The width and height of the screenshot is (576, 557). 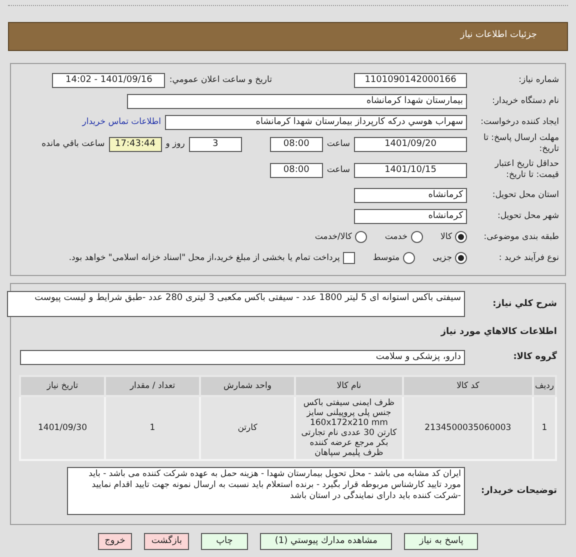 What do you see at coordinates (410, 80) in the screenshot?
I see `need-number-field: 1101090142000166` at bounding box center [410, 80].